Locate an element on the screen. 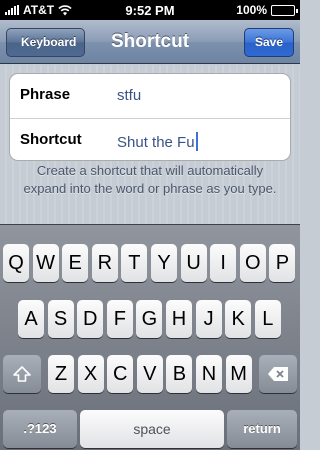  key-f: F is located at coordinates (119, 319).